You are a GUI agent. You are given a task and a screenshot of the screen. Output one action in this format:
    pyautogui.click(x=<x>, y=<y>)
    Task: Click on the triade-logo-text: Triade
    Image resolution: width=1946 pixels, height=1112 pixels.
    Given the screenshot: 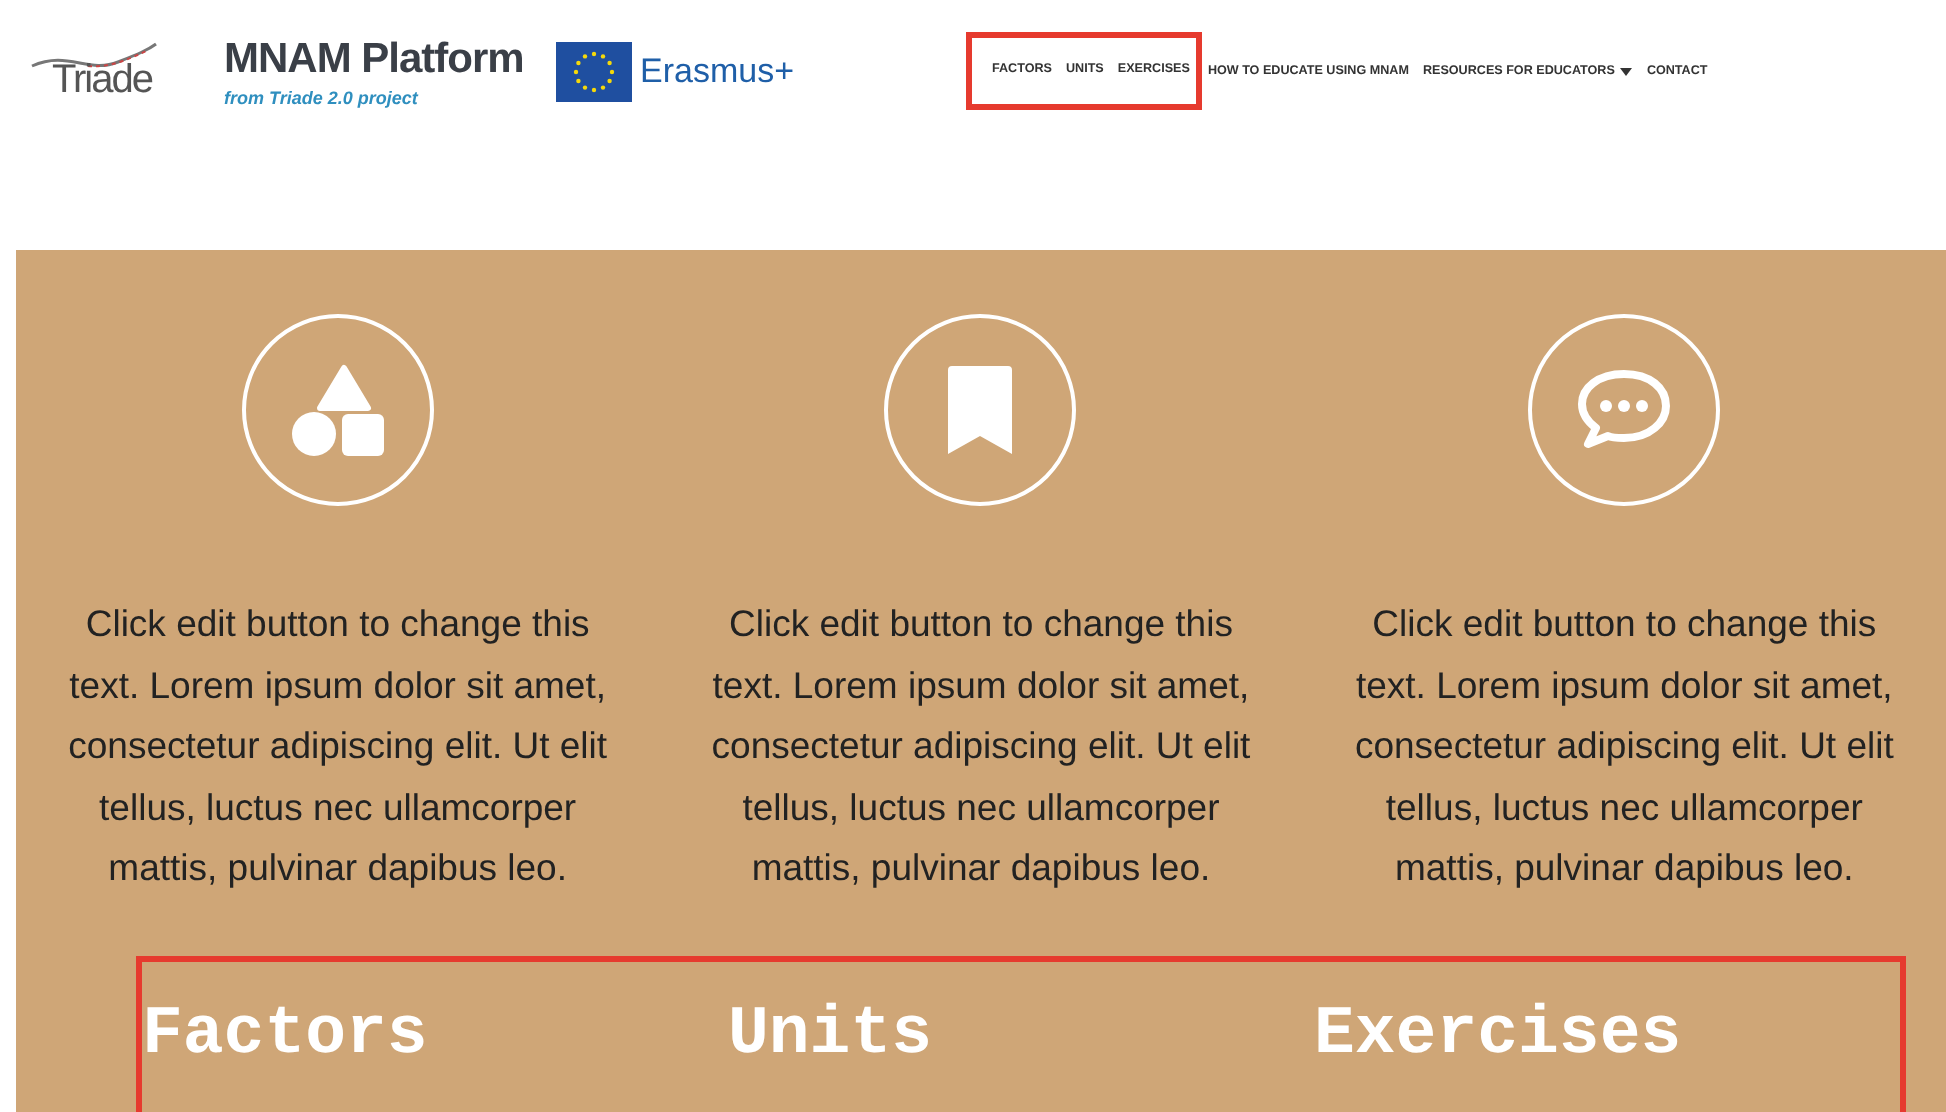 What is the action you would take?
    pyautogui.click(x=102, y=80)
    